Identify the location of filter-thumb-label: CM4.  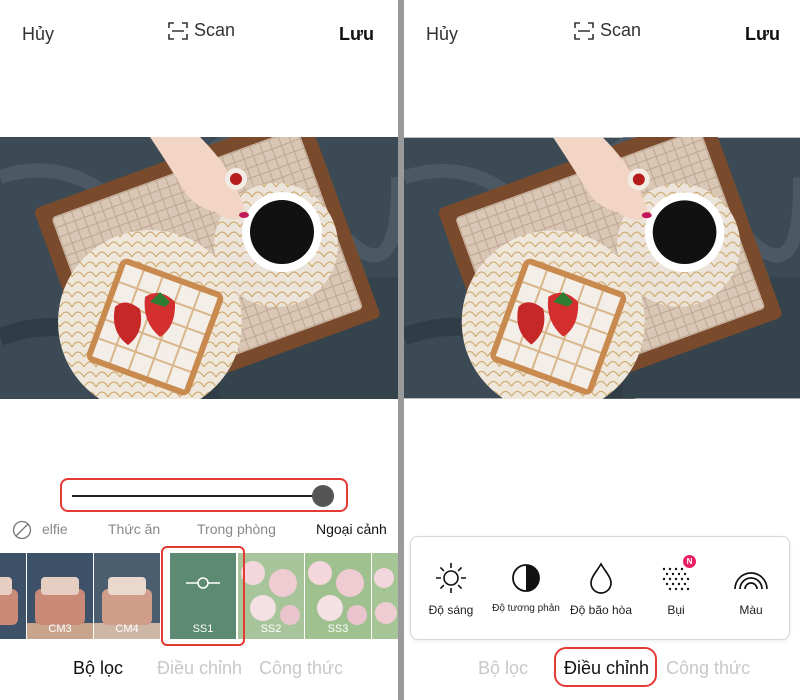
(127, 629).